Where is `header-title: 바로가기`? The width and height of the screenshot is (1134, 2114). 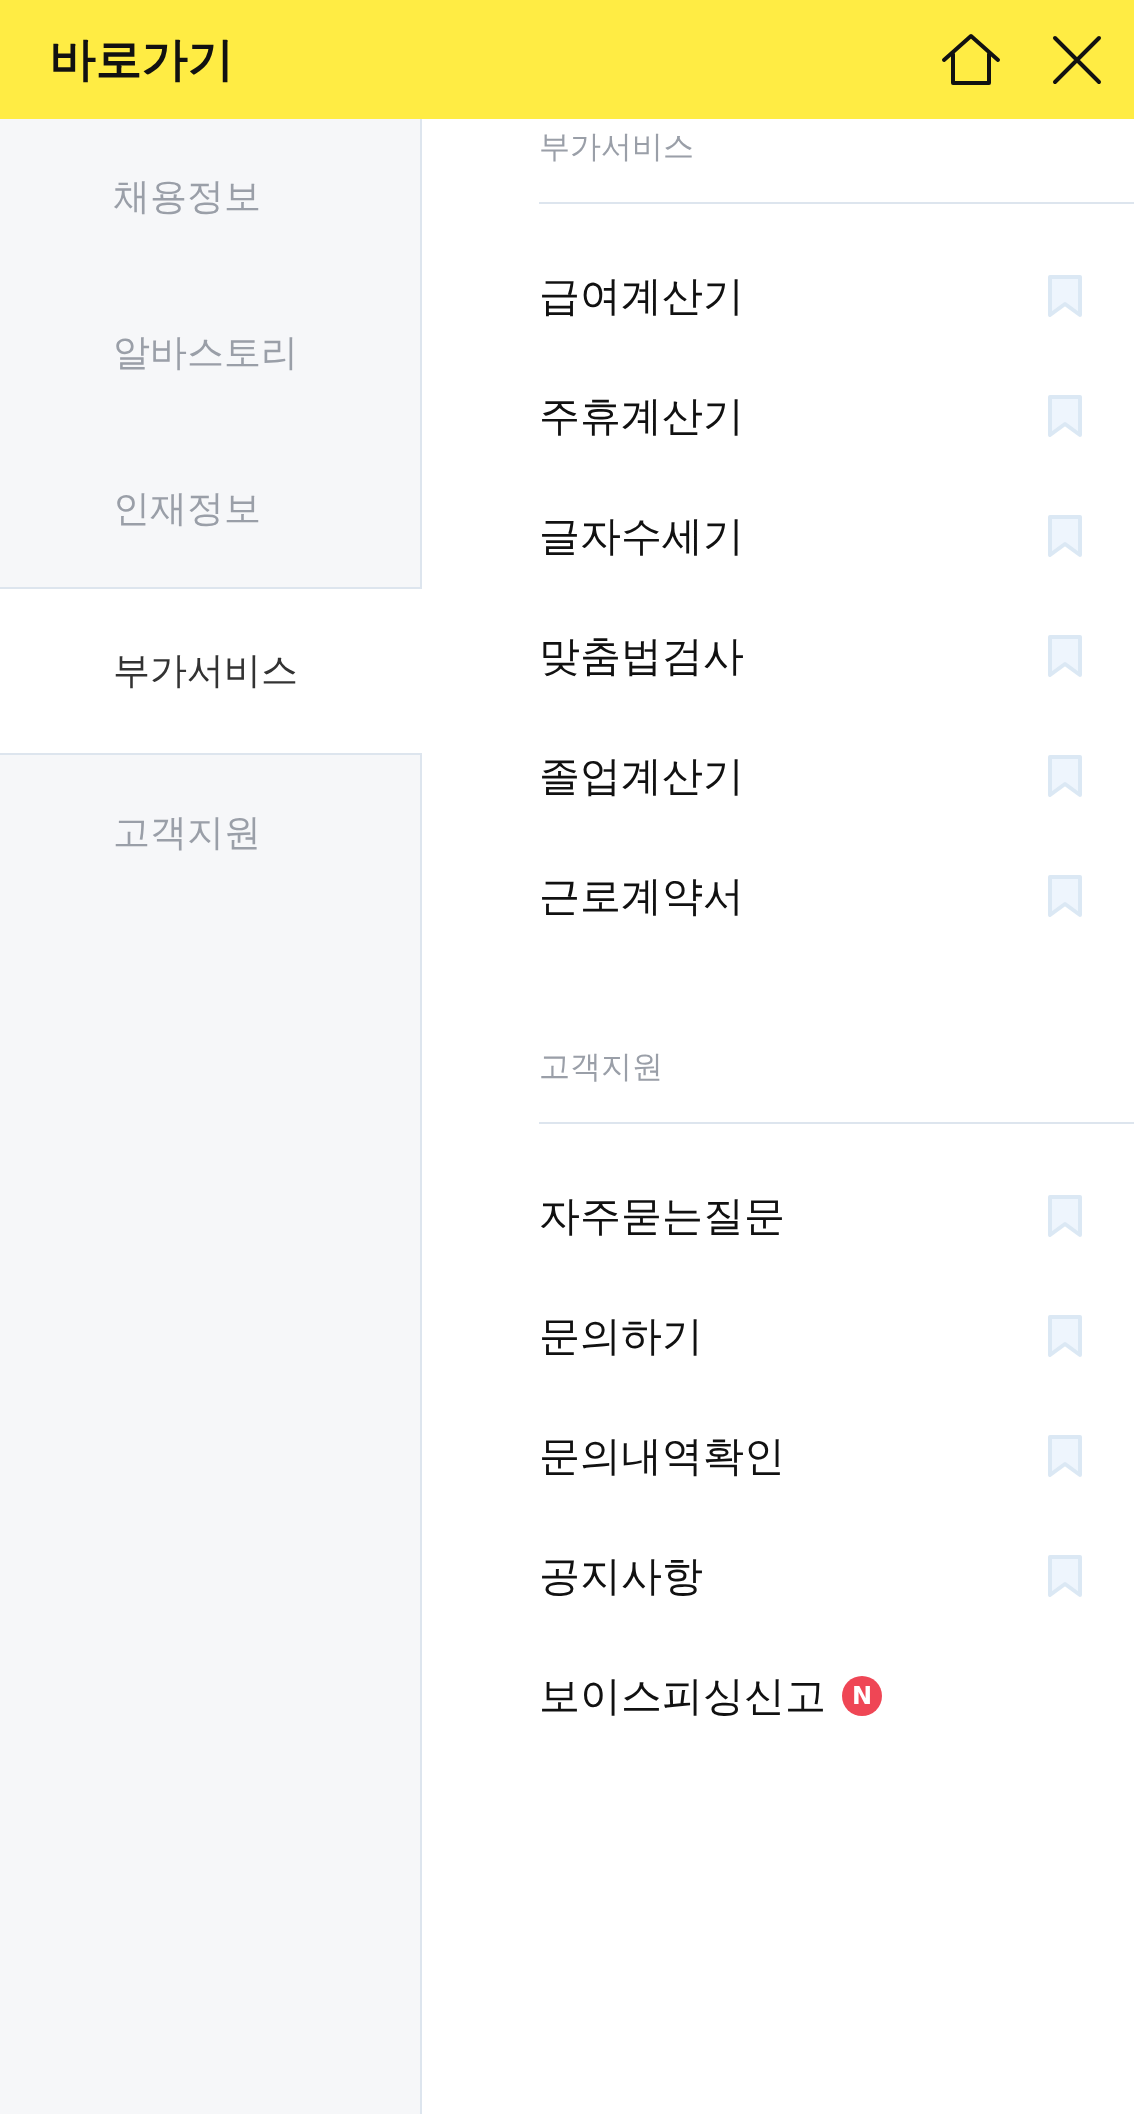 header-title: 바로가기 is located at coordinates (142, 59).